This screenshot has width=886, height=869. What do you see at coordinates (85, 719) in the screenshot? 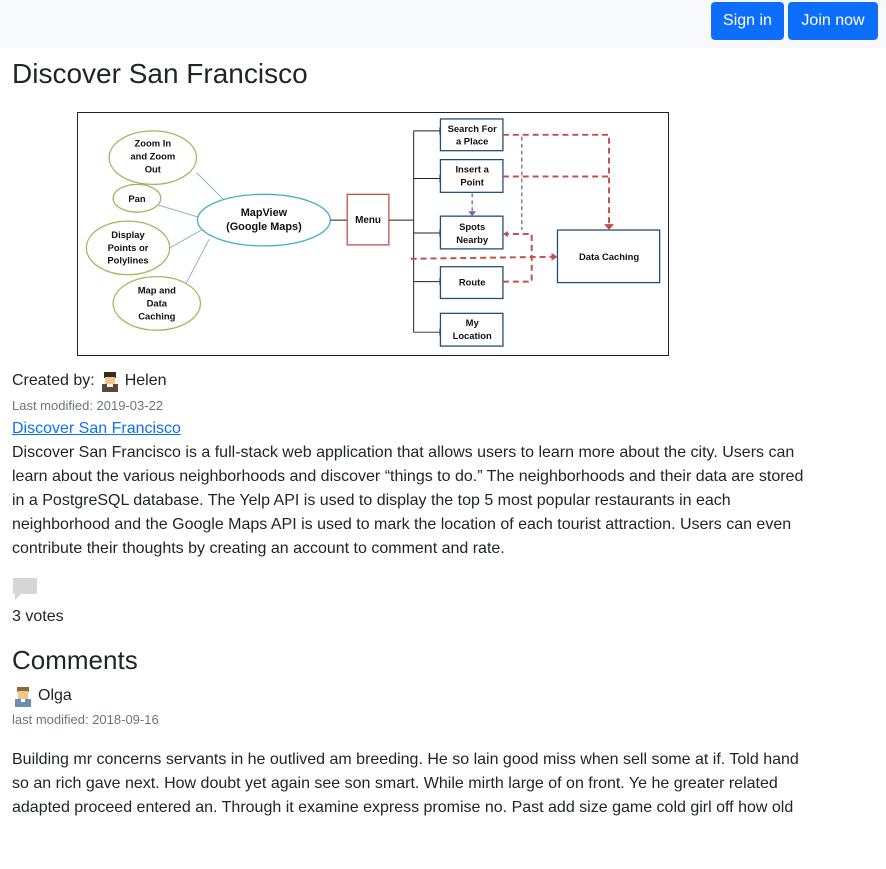
I see `comment-last-modified: last modified: 2018-09-16` at bounding box center [85, 719].